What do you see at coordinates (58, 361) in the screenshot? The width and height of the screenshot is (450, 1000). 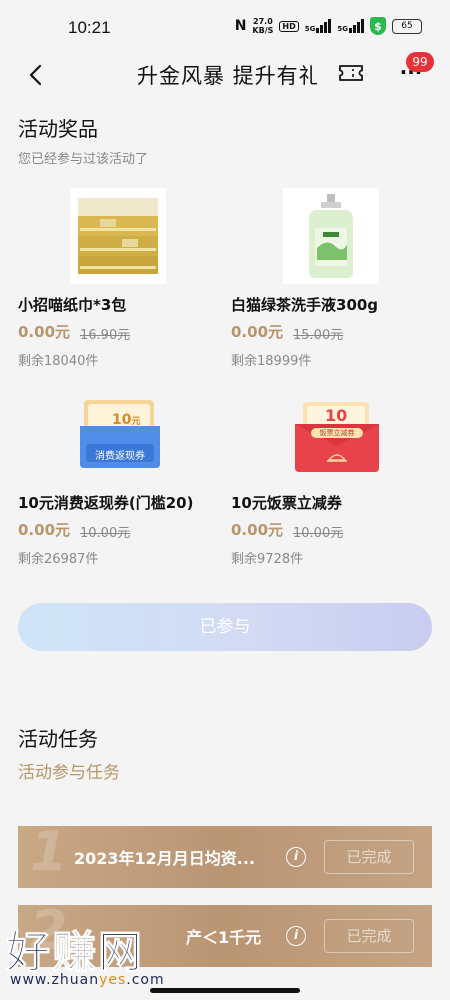 I see `prize-remaining: 剩余18040件` at bounding box center [58, 361].